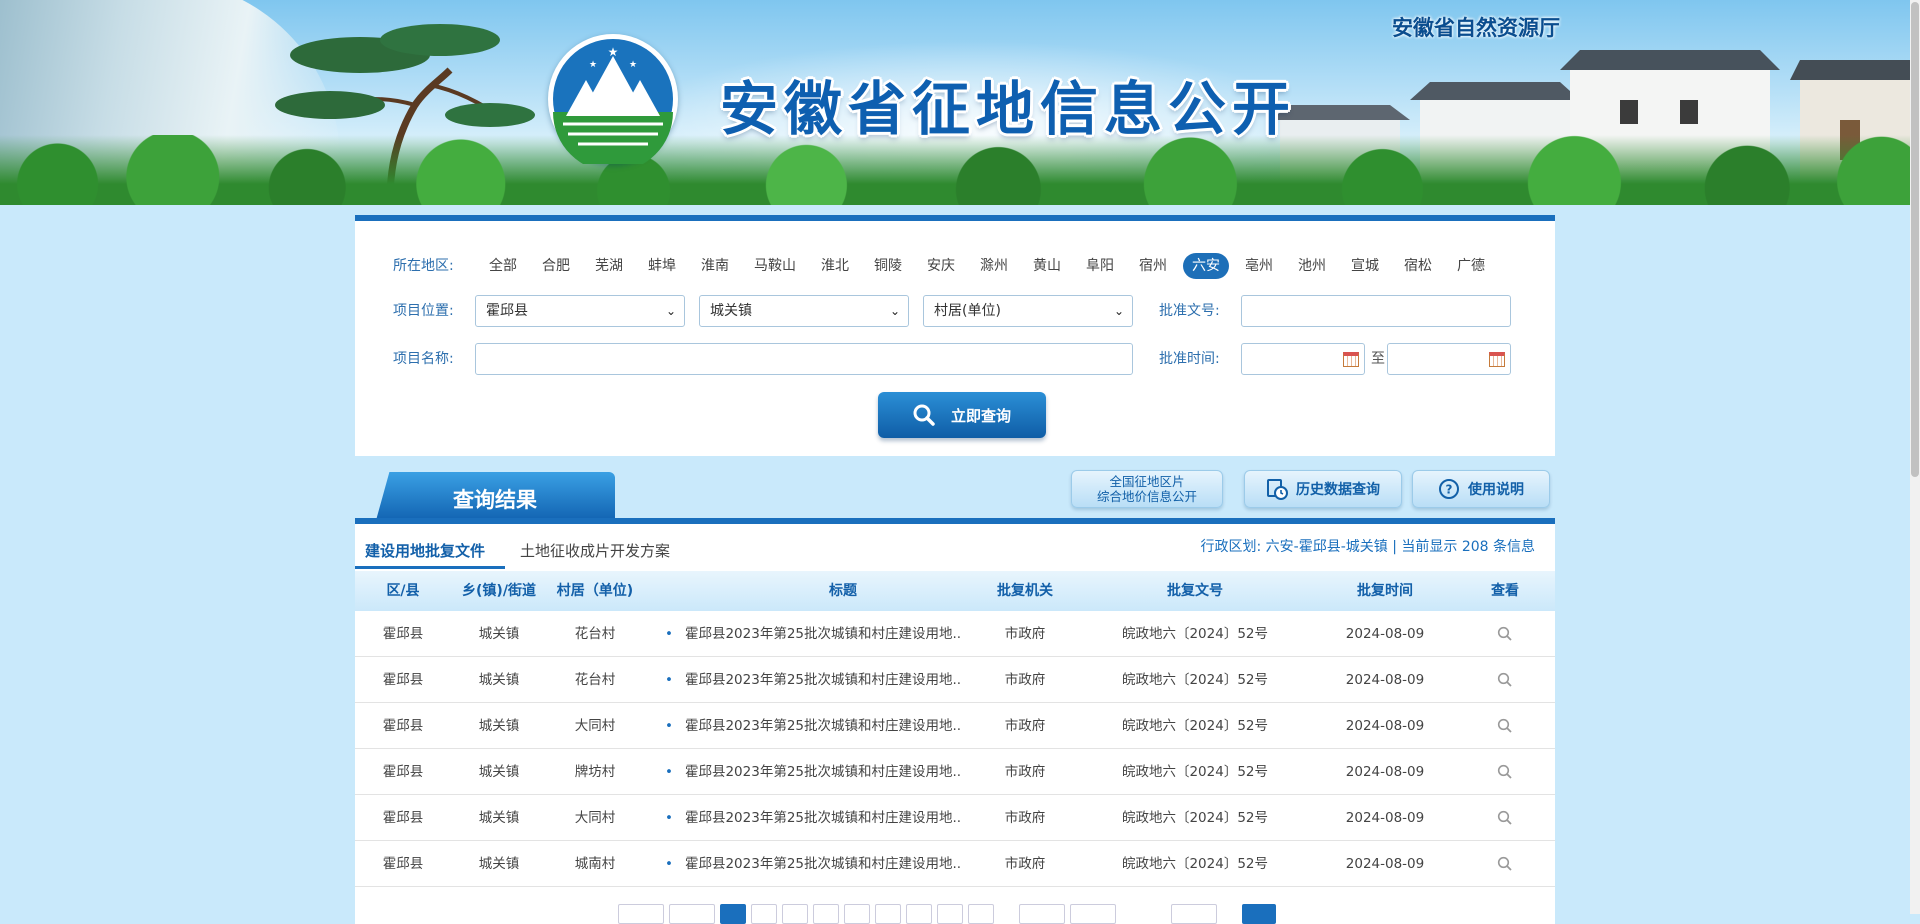 This screenshot has width=1920, height=924. I want to click on tab-land-development-plan: 土地征收成片开发方案, so click(595, 553).